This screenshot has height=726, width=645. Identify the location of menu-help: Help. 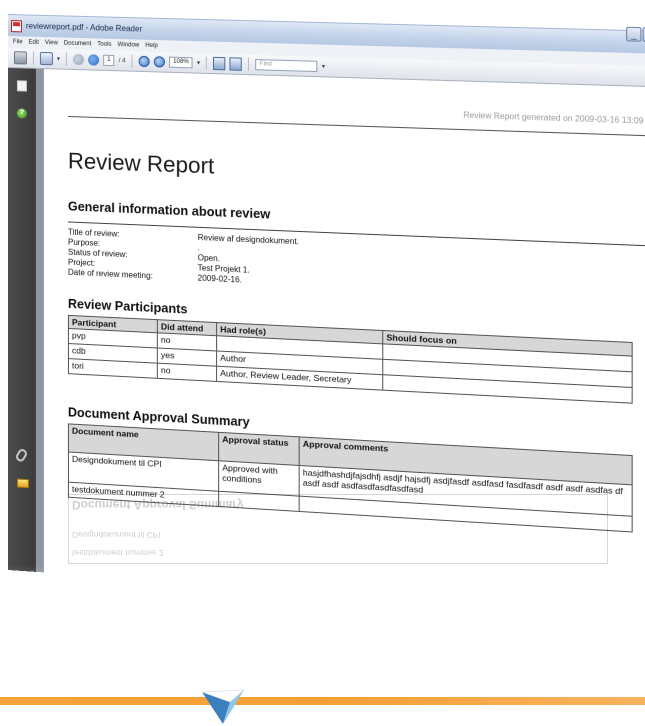
(151, 46).